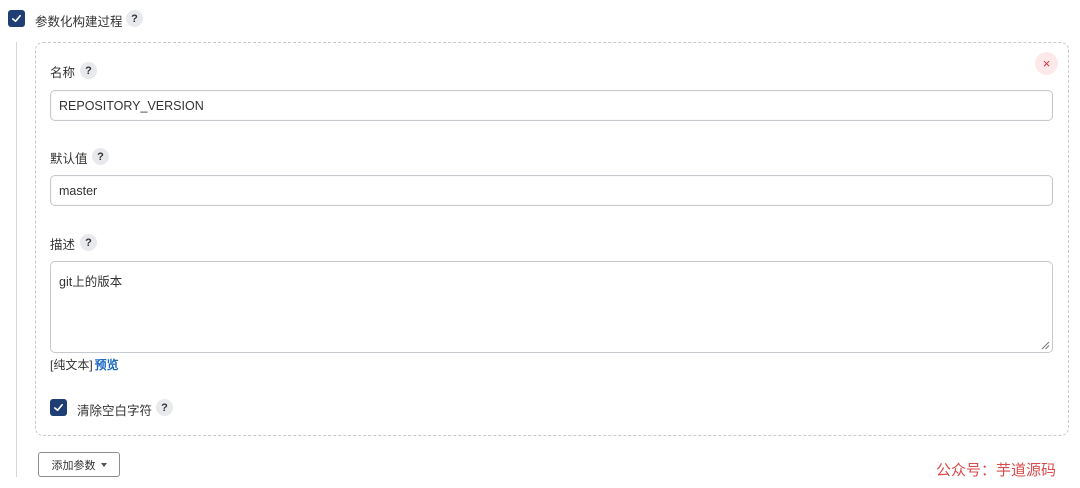 This screenshot has width=1080, height=488. What do you see at coordinates (71, 365) in the screenshot?
I see `plain-text-label: [纯文本]` at bounding box center [71, 365].